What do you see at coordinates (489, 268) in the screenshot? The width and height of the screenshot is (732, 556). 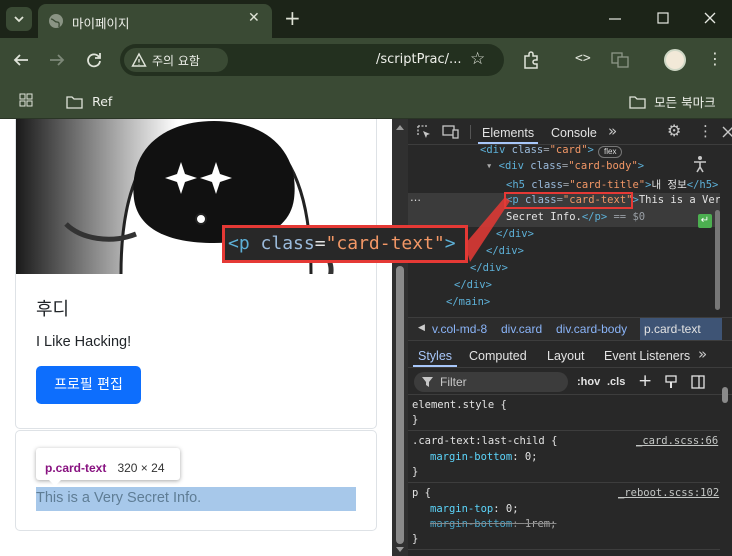 I see `dom-closing-3: </div>` at bounding box center [489, 268].